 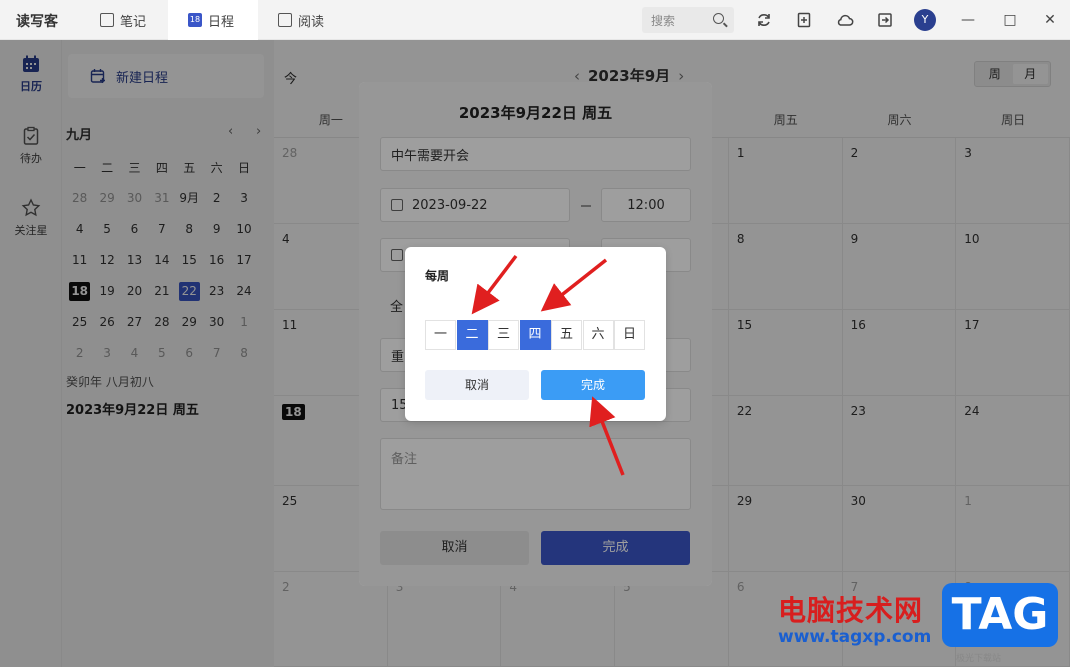 I want to click on tab-reading: 阅读, so click(x=304, y=20).